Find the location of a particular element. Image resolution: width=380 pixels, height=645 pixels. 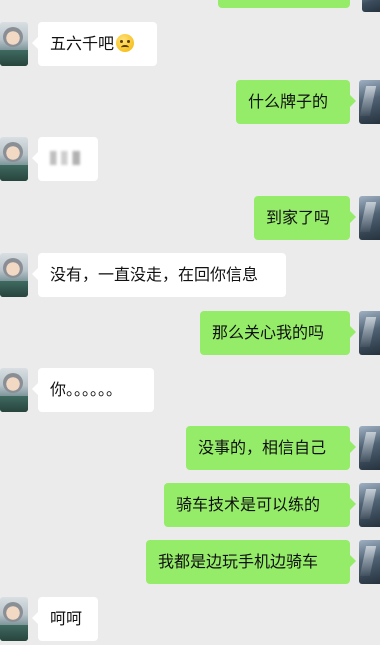

outgoing-message-bubble: 什么牌子的 is located at coordinates (296, 102).